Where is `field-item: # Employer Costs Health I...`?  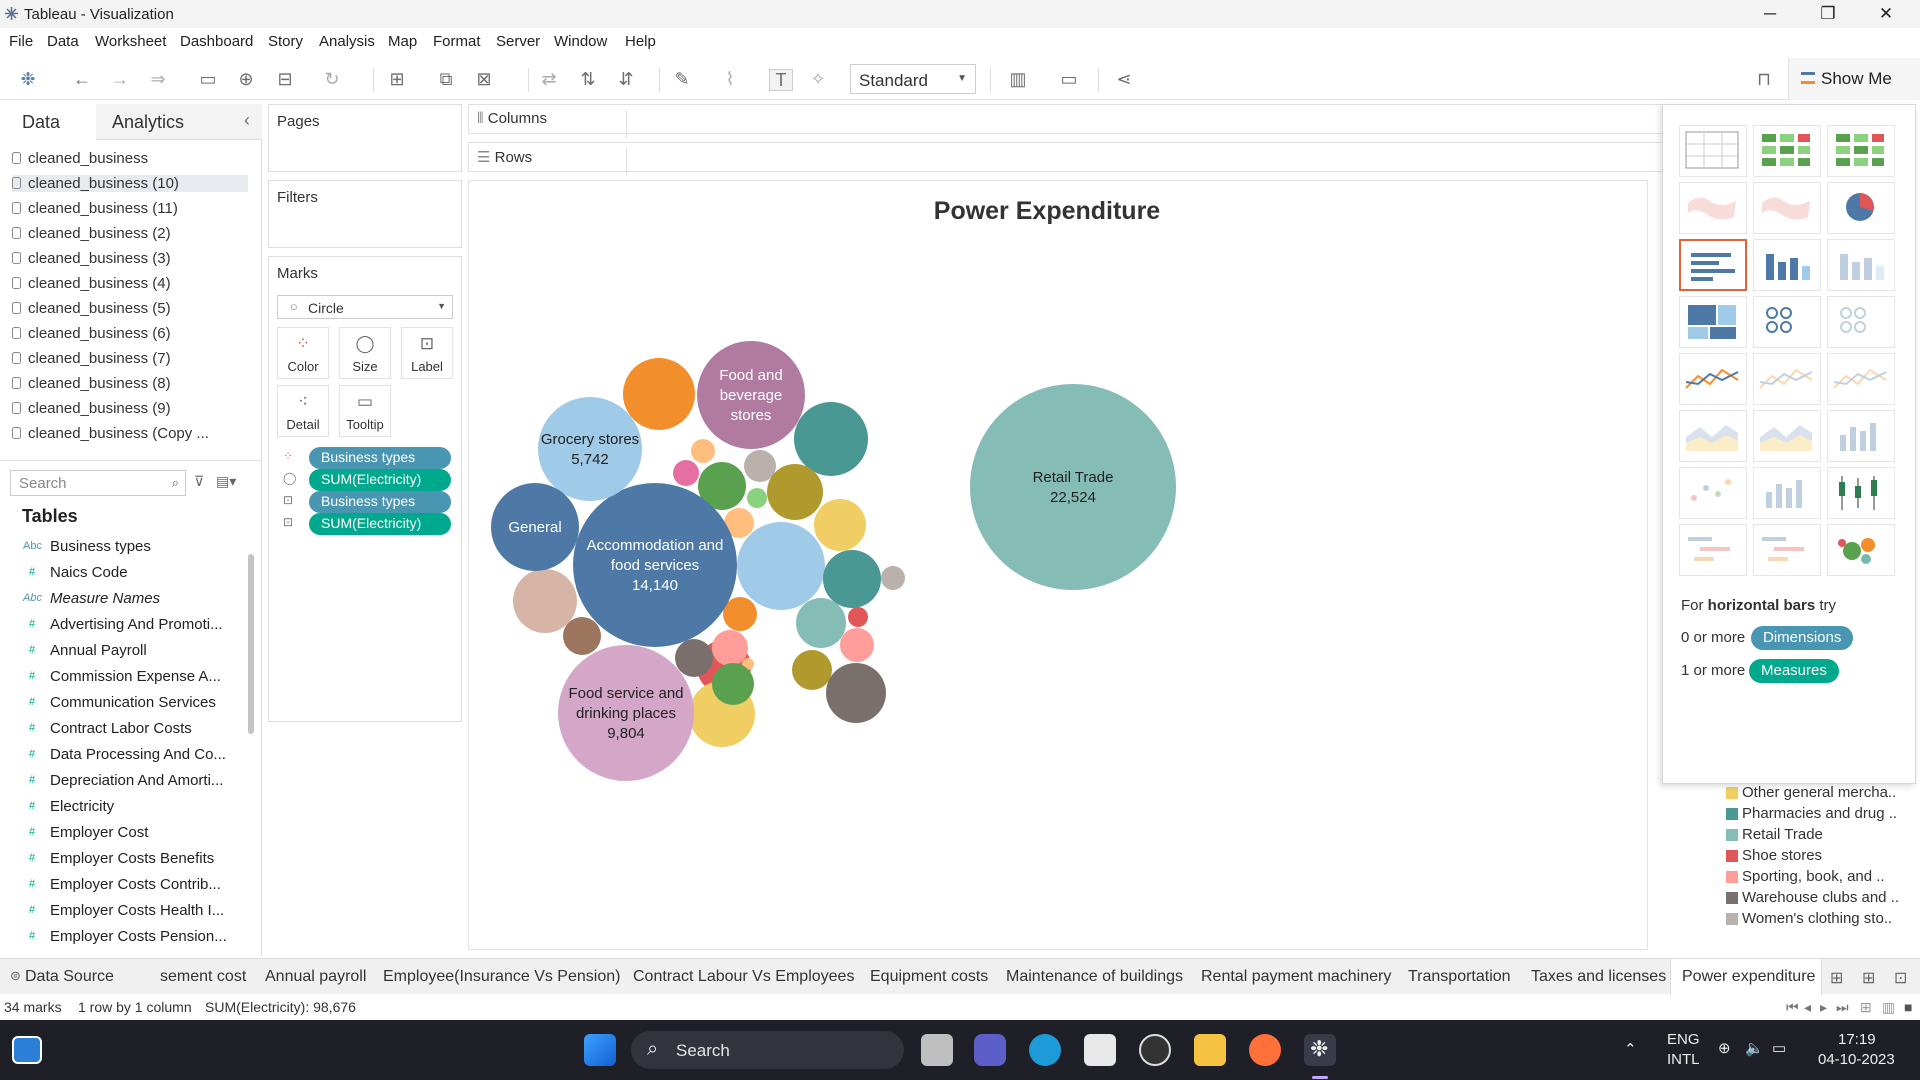
field-item: # Employer Costs Health I... is located at coordinates (126, 910).